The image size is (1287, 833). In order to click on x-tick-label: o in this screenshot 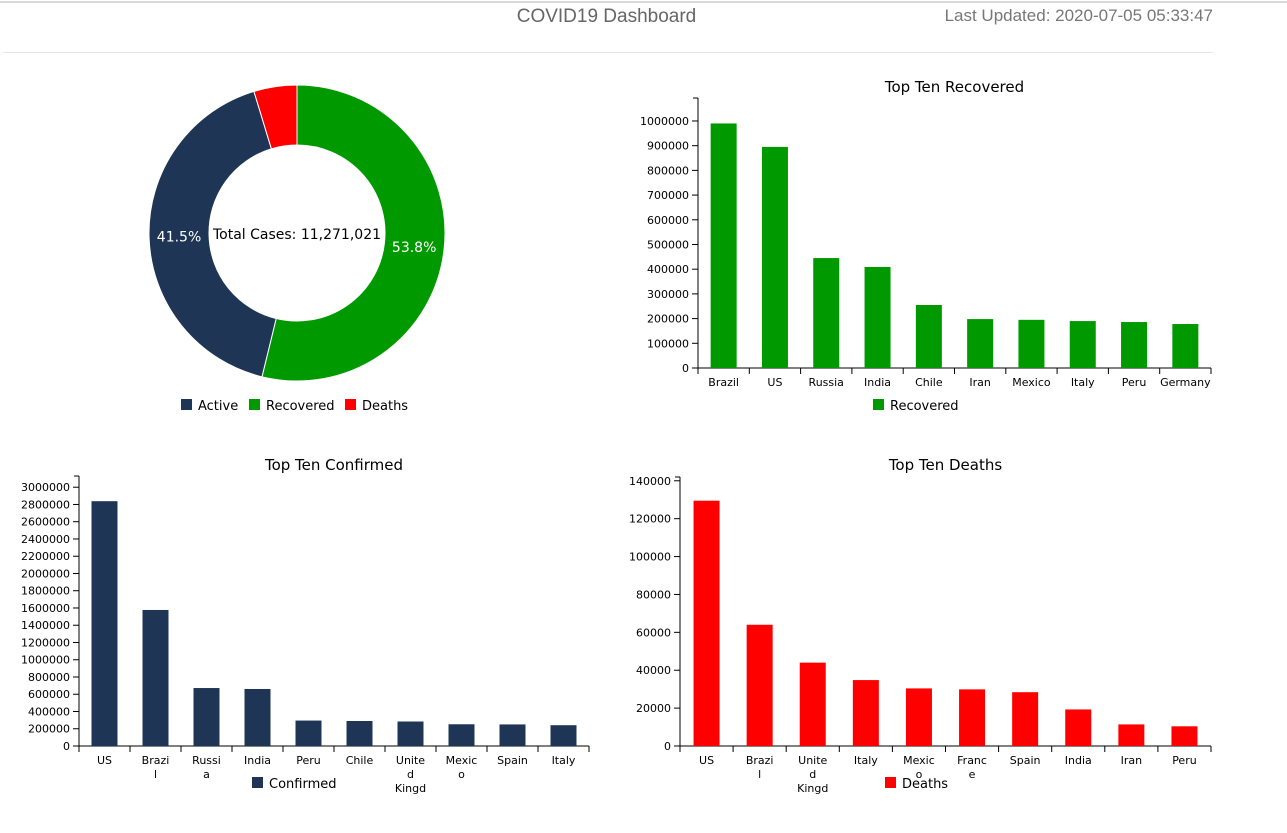, I will do `click(461, 774)`.